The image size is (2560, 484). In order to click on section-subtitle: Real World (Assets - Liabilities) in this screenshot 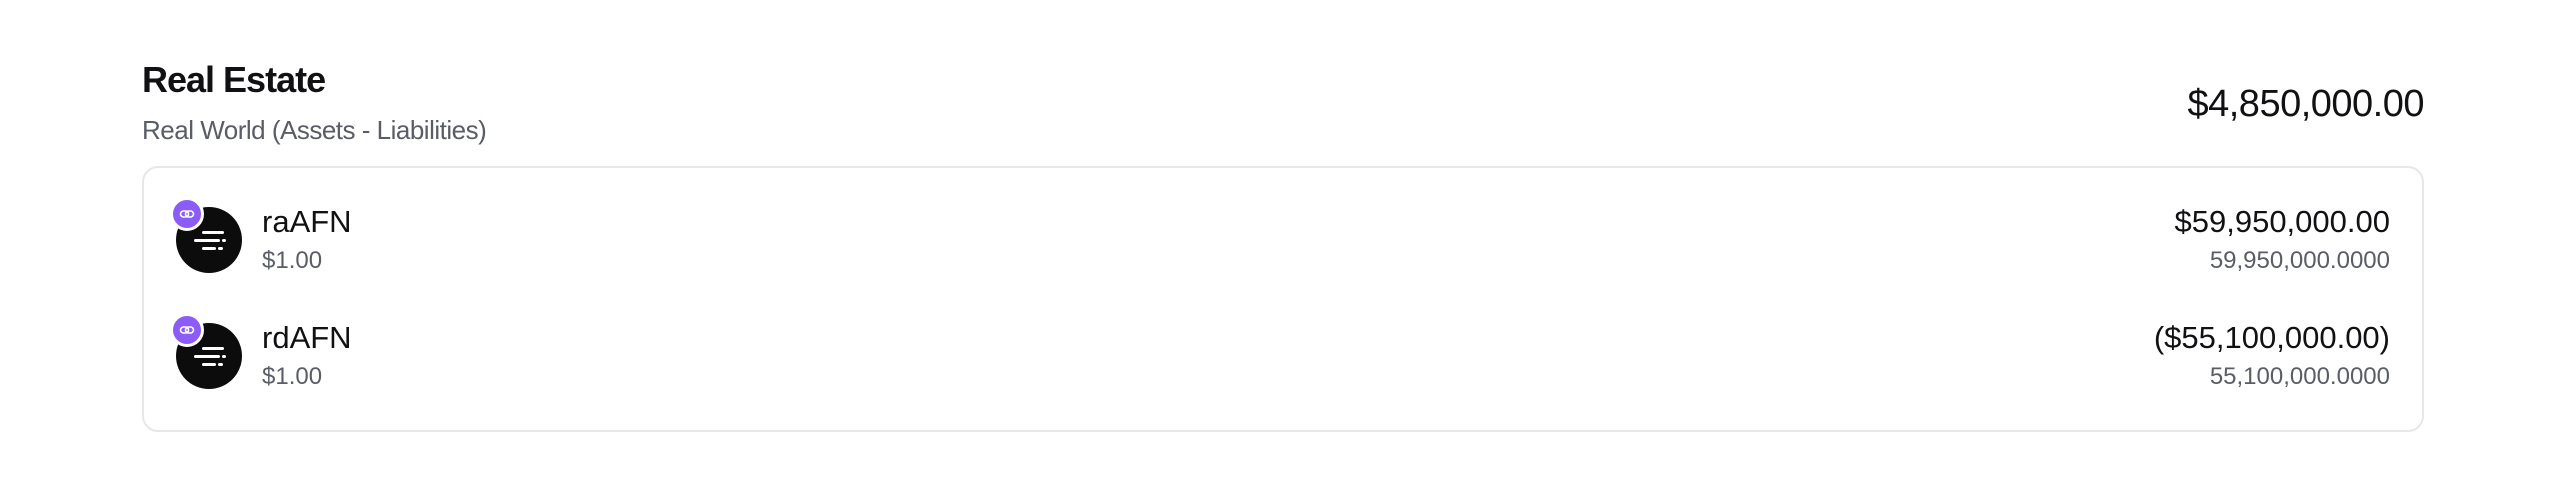, I will do `click(314, 130)`.